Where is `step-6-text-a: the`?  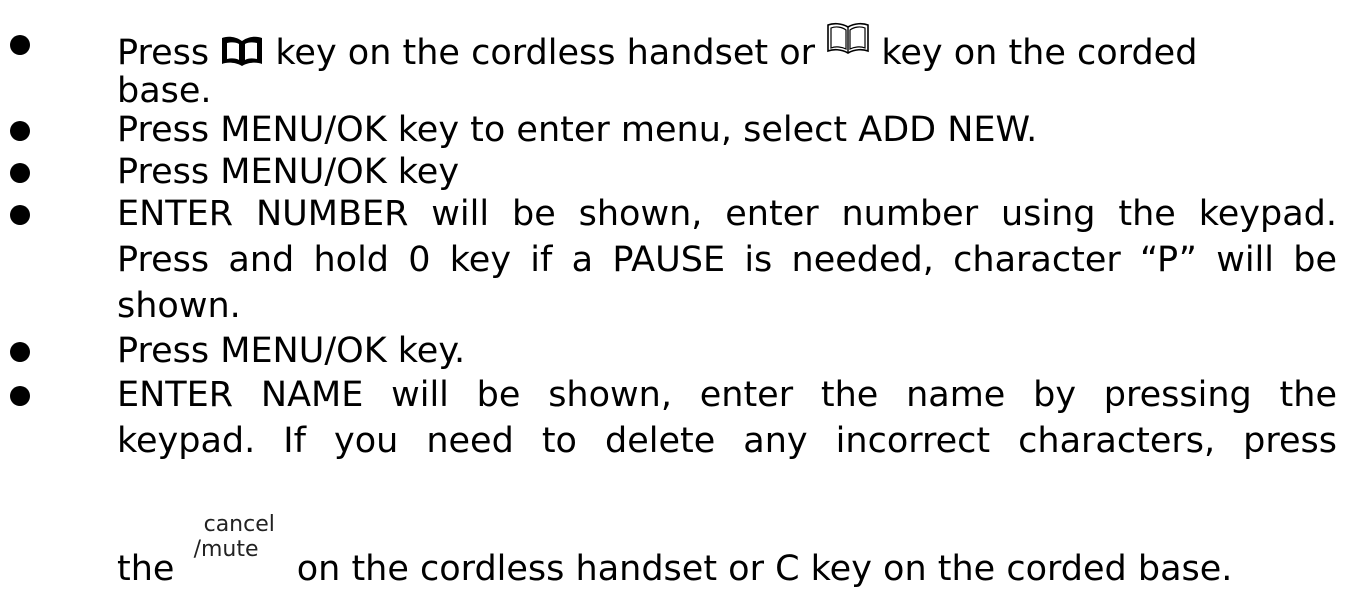
step-6-text-a: the is located at coordinates (146, 569).